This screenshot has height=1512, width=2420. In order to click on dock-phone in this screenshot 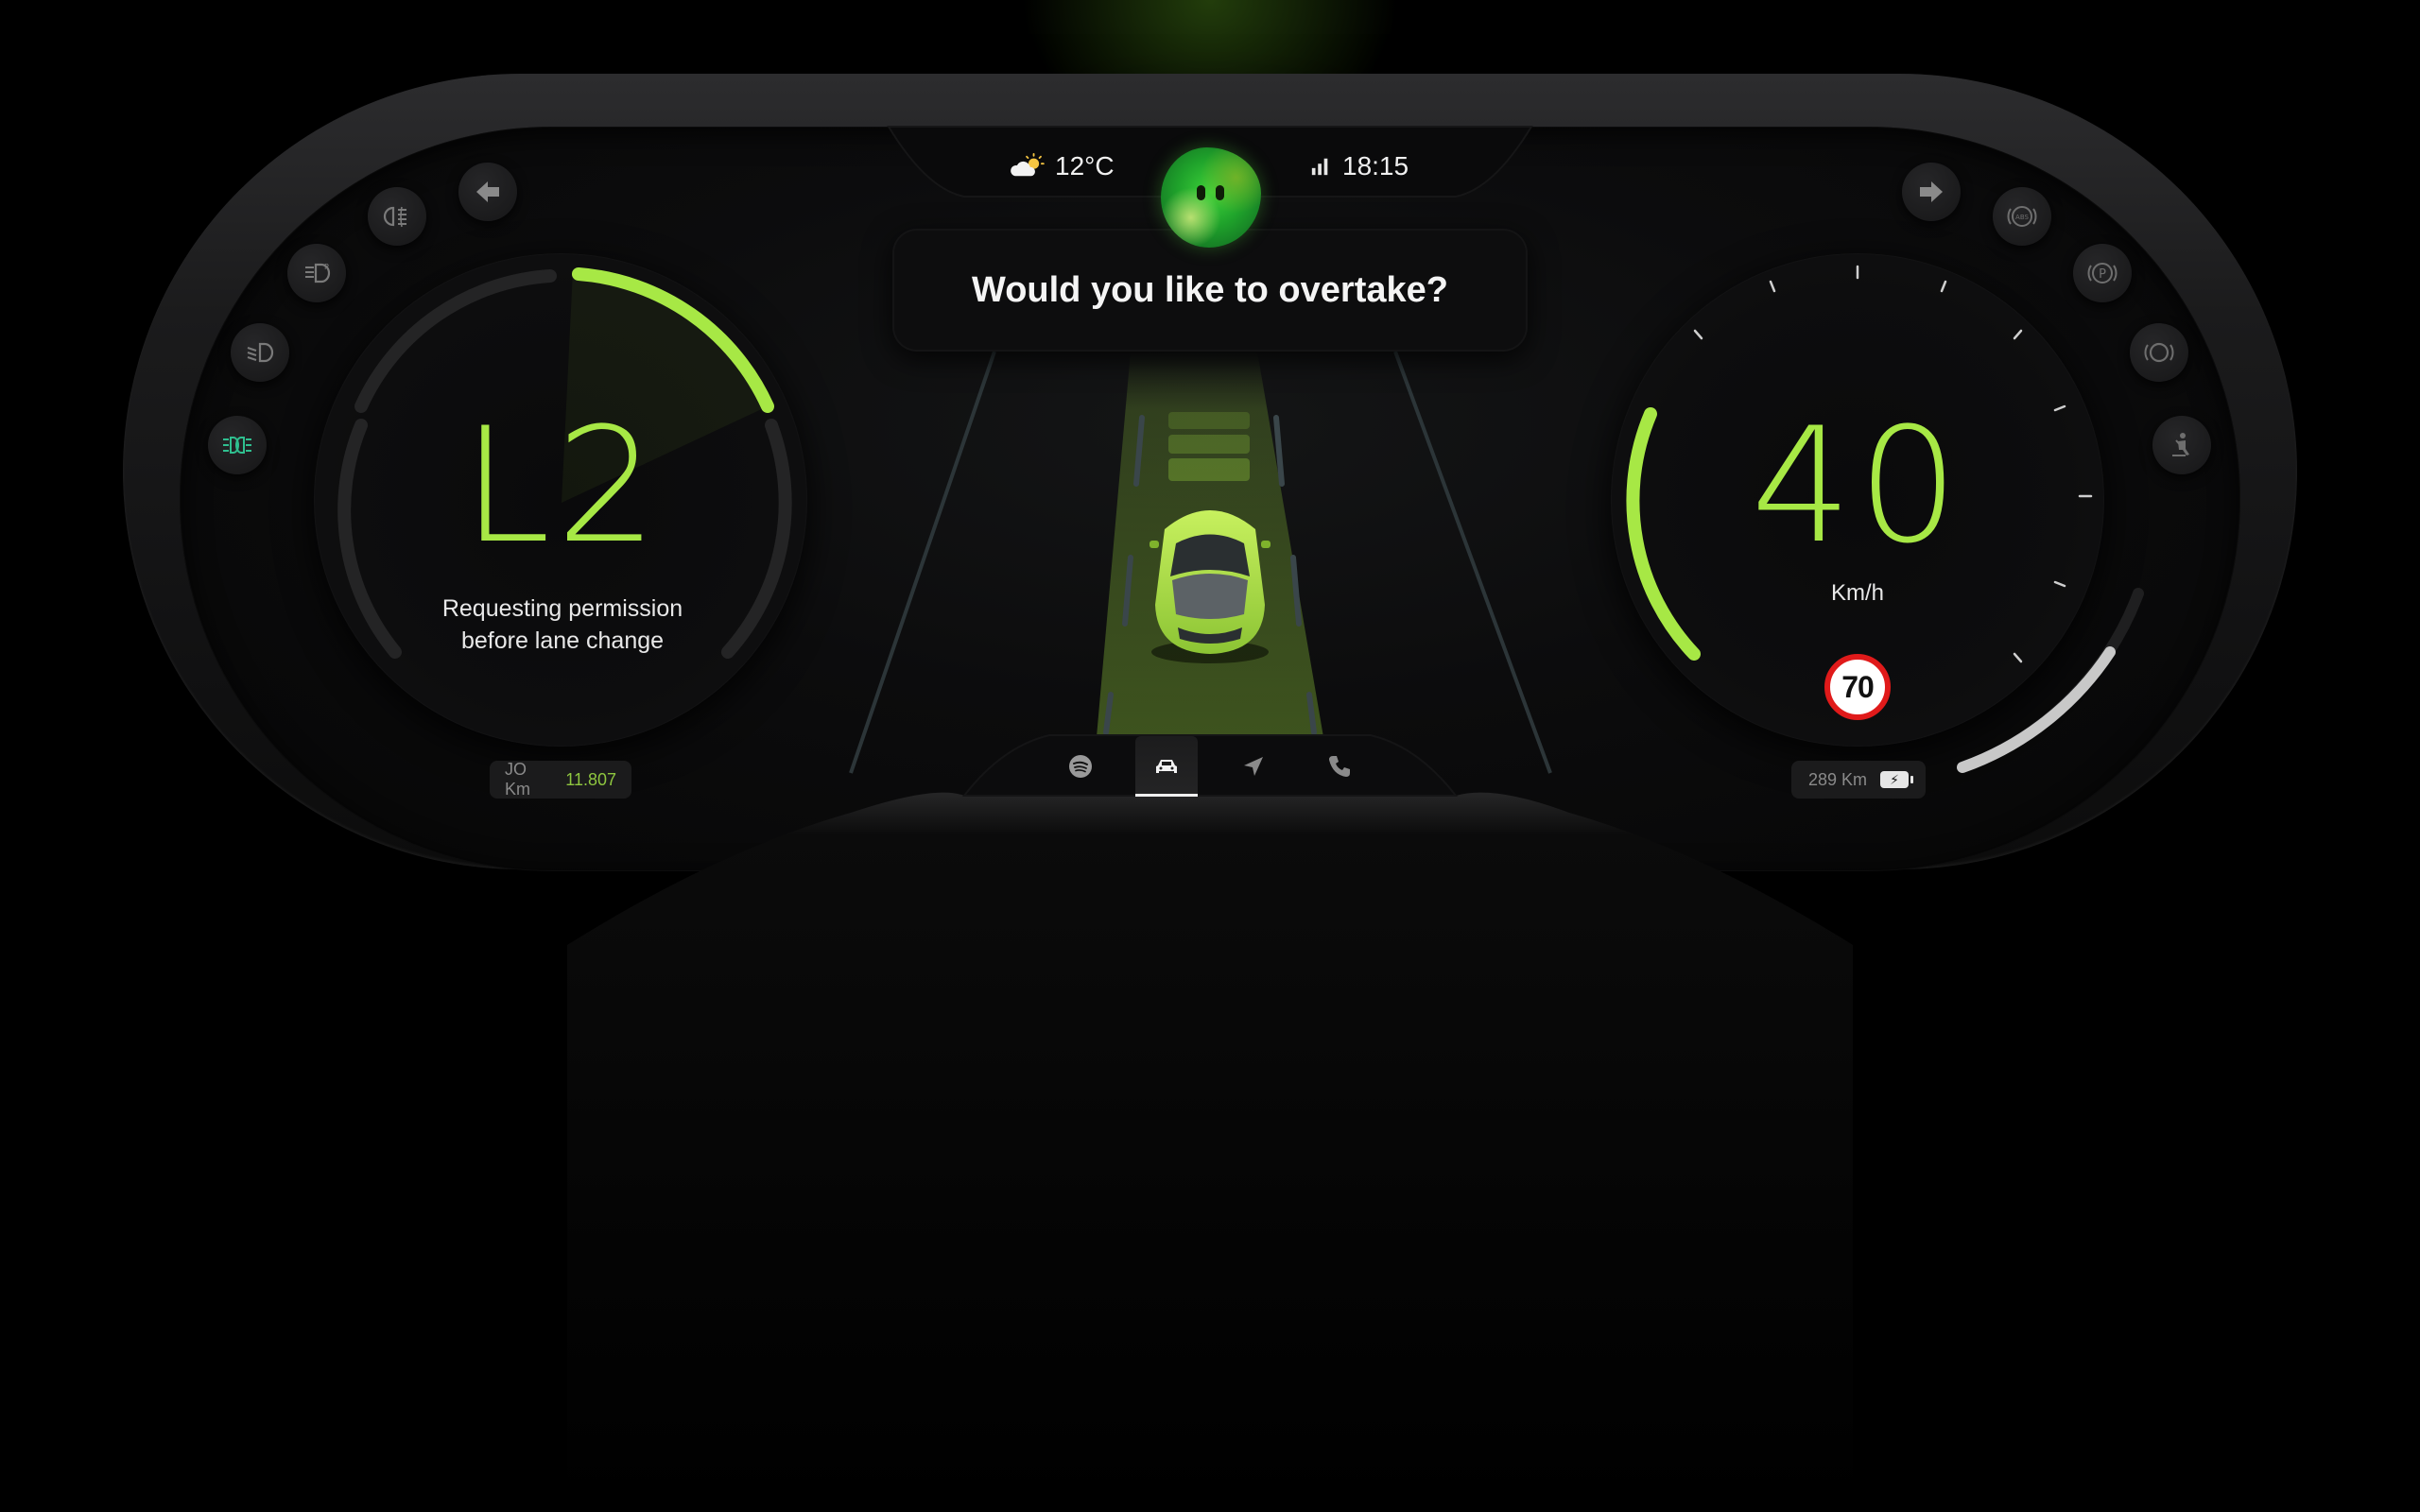, I will do `click(1339, 766)`.